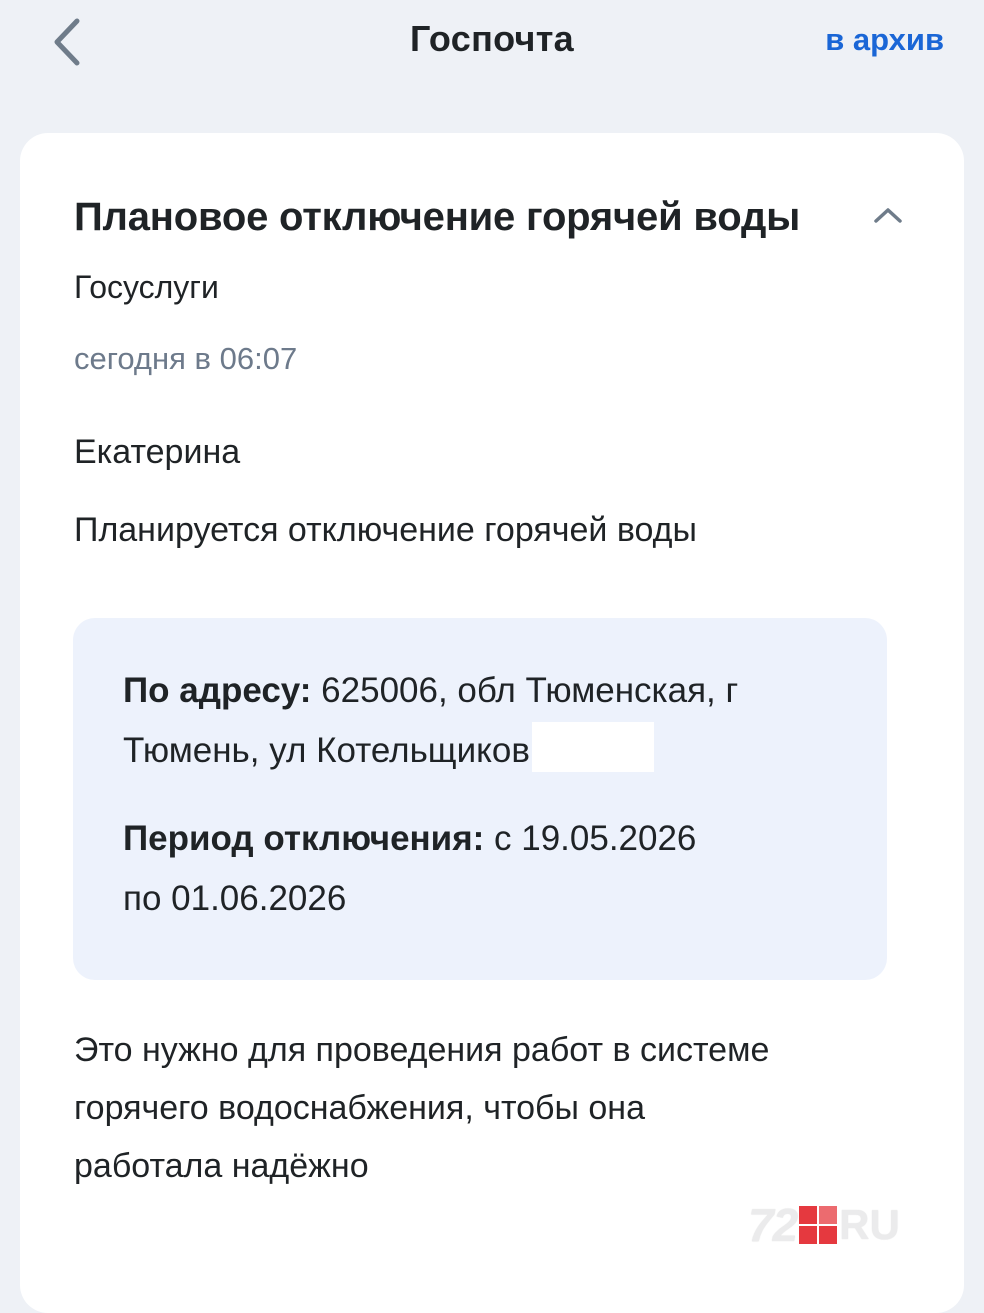 This screenshot has width=984, height=1313. Describe the element at coordinates (437, 217) in the screenshot. I see `message-subject: Плановое отключение горячей воды` at that location.